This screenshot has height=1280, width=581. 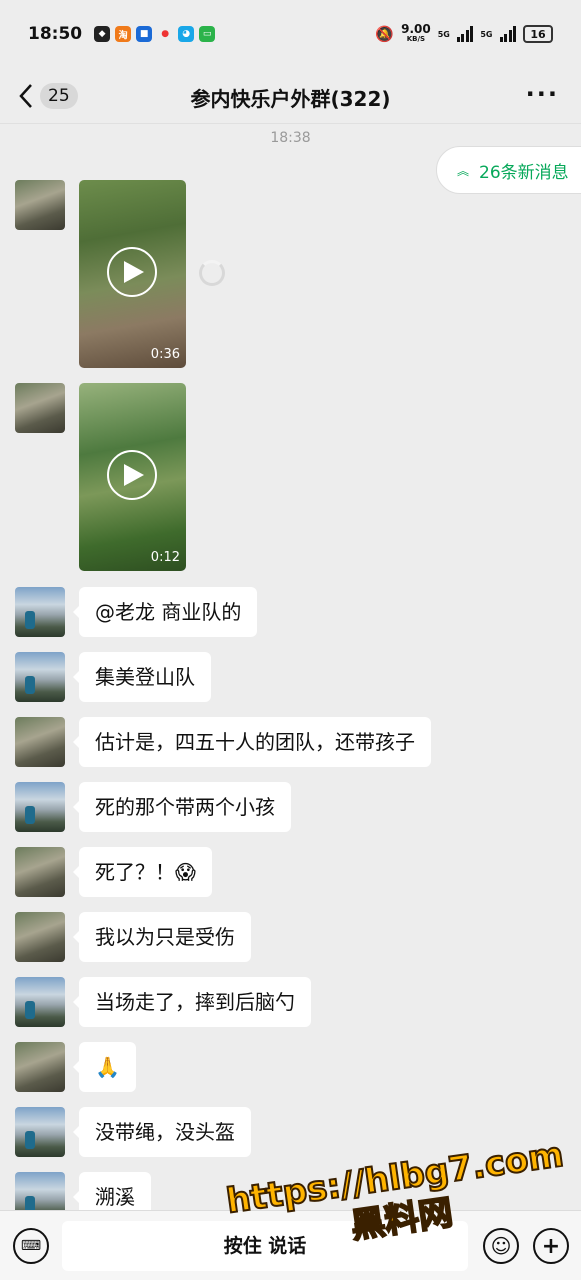 I want to click on location-pin-icon: ●, so click(x=165, y=34).